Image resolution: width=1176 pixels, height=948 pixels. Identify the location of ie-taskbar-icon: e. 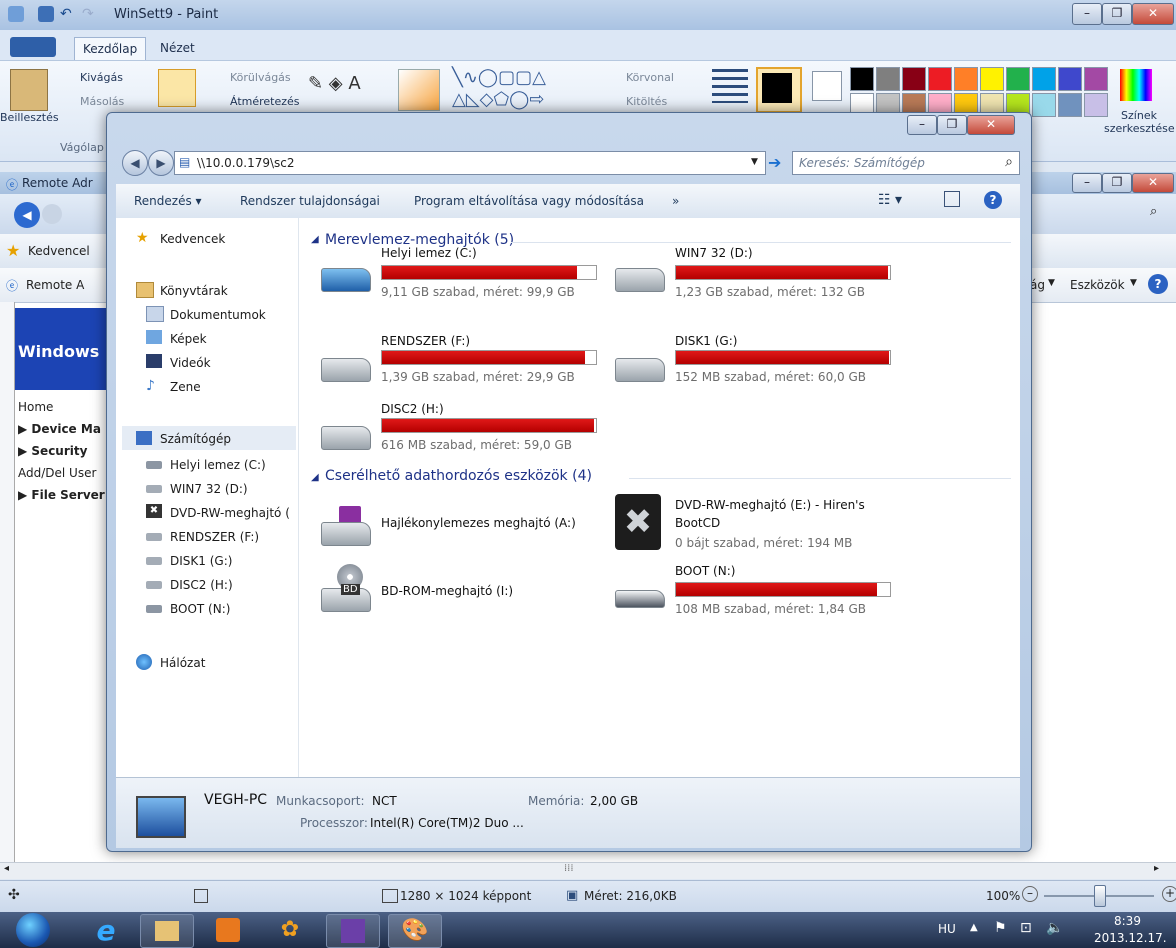
(106, 930).